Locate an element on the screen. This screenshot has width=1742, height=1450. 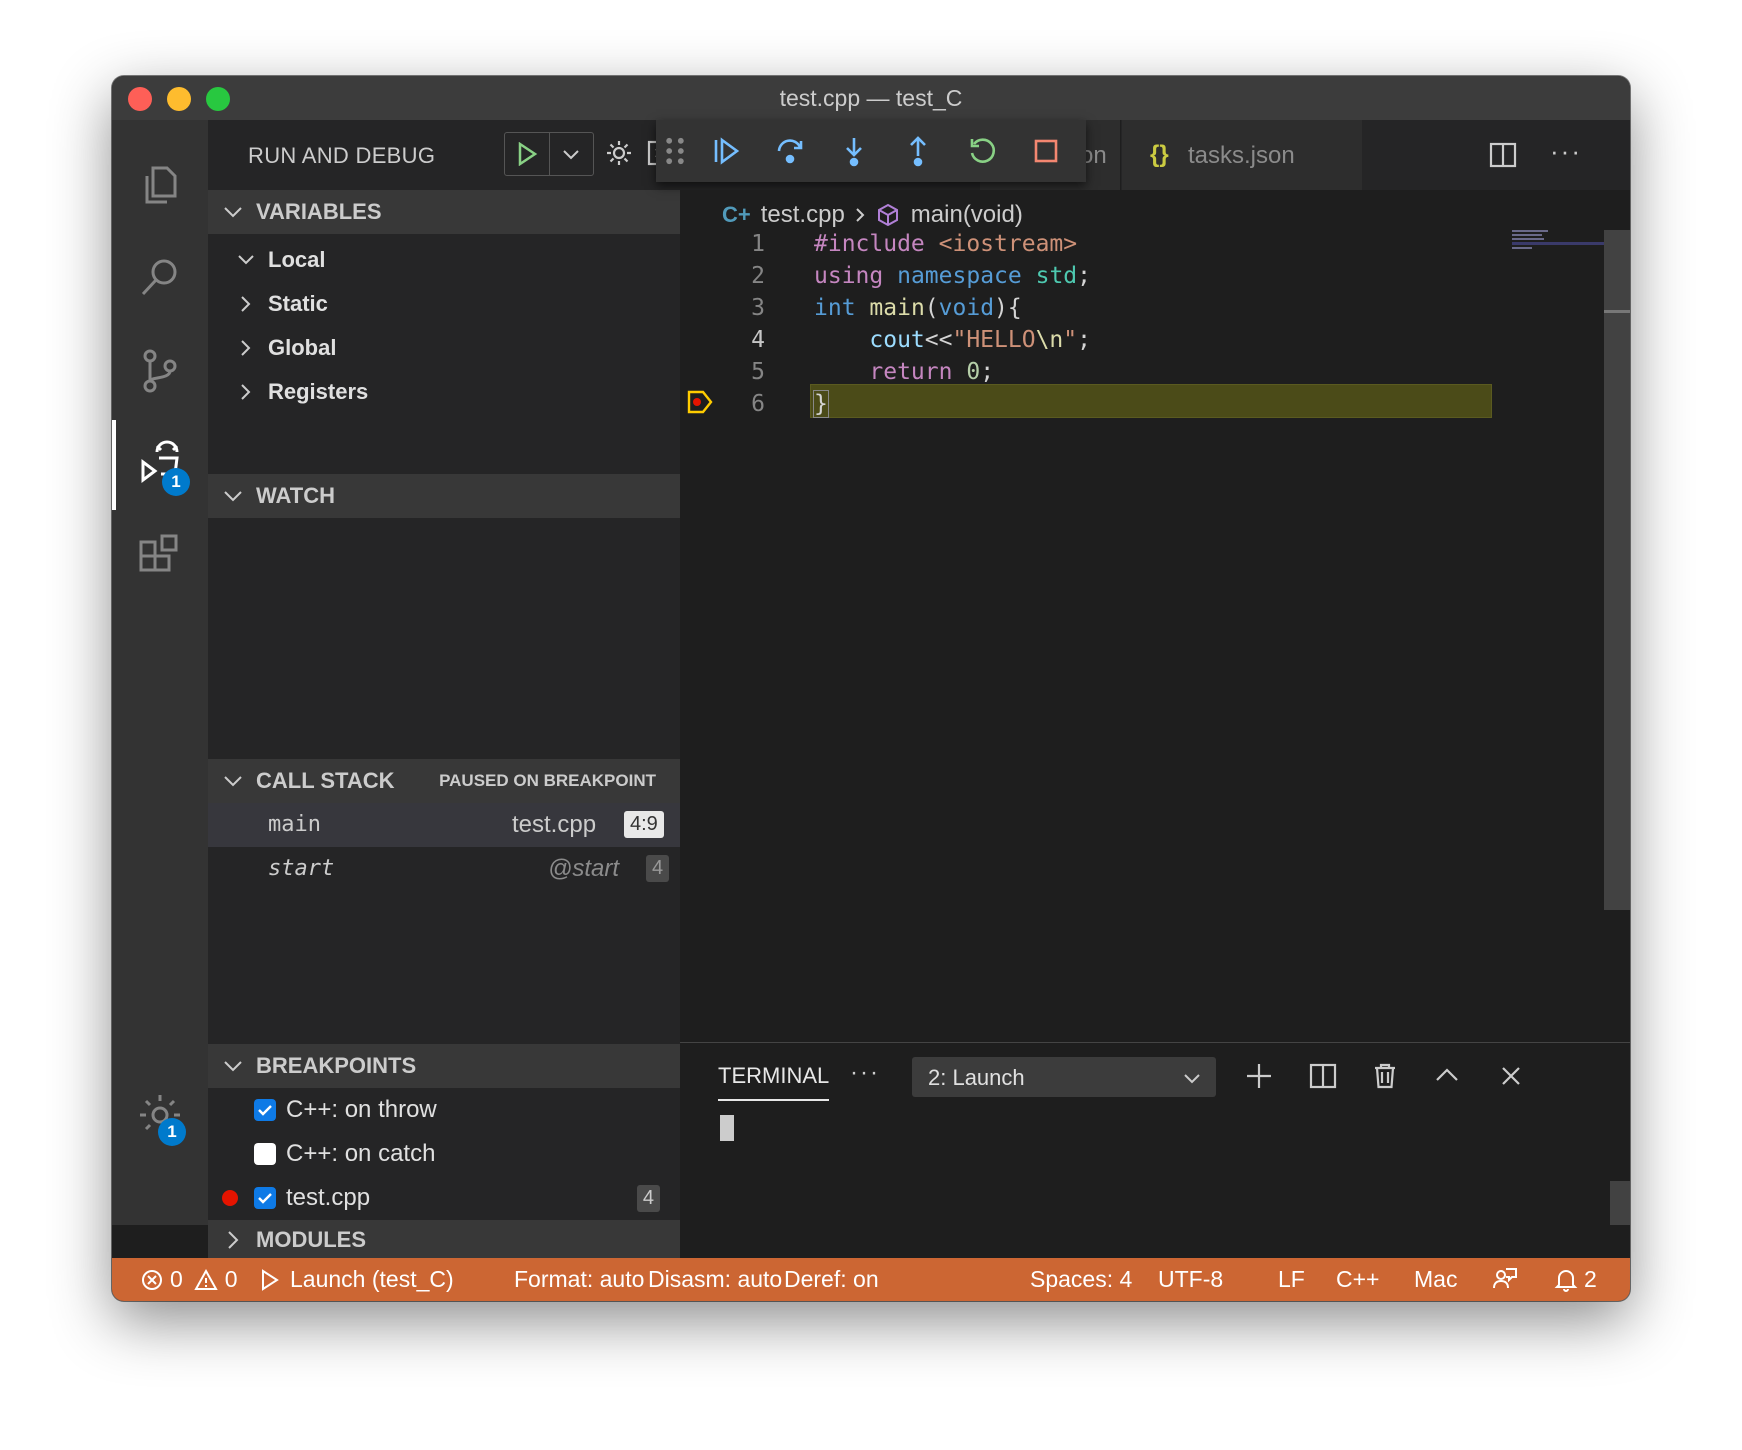
split-editor-button is located at coordinates (1503, 157).